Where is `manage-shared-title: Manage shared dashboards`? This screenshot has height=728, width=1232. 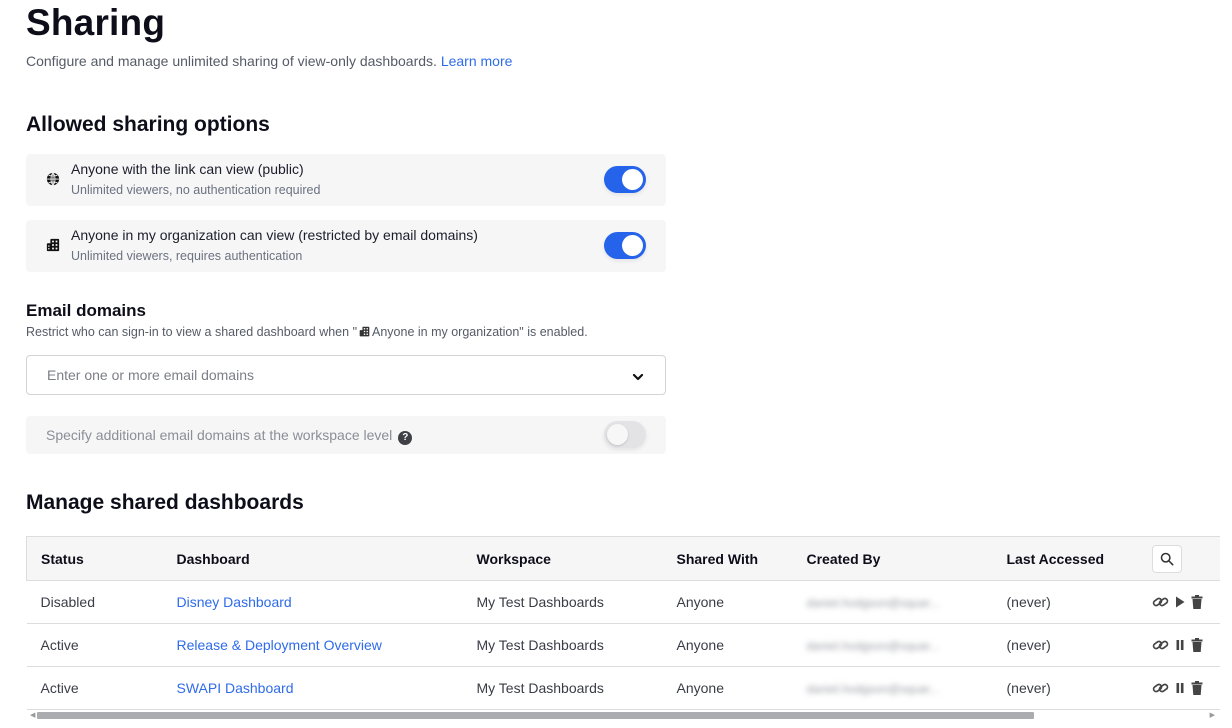
manage-shared-title: Manage shared dashboards is located at coordinates (165, 502).